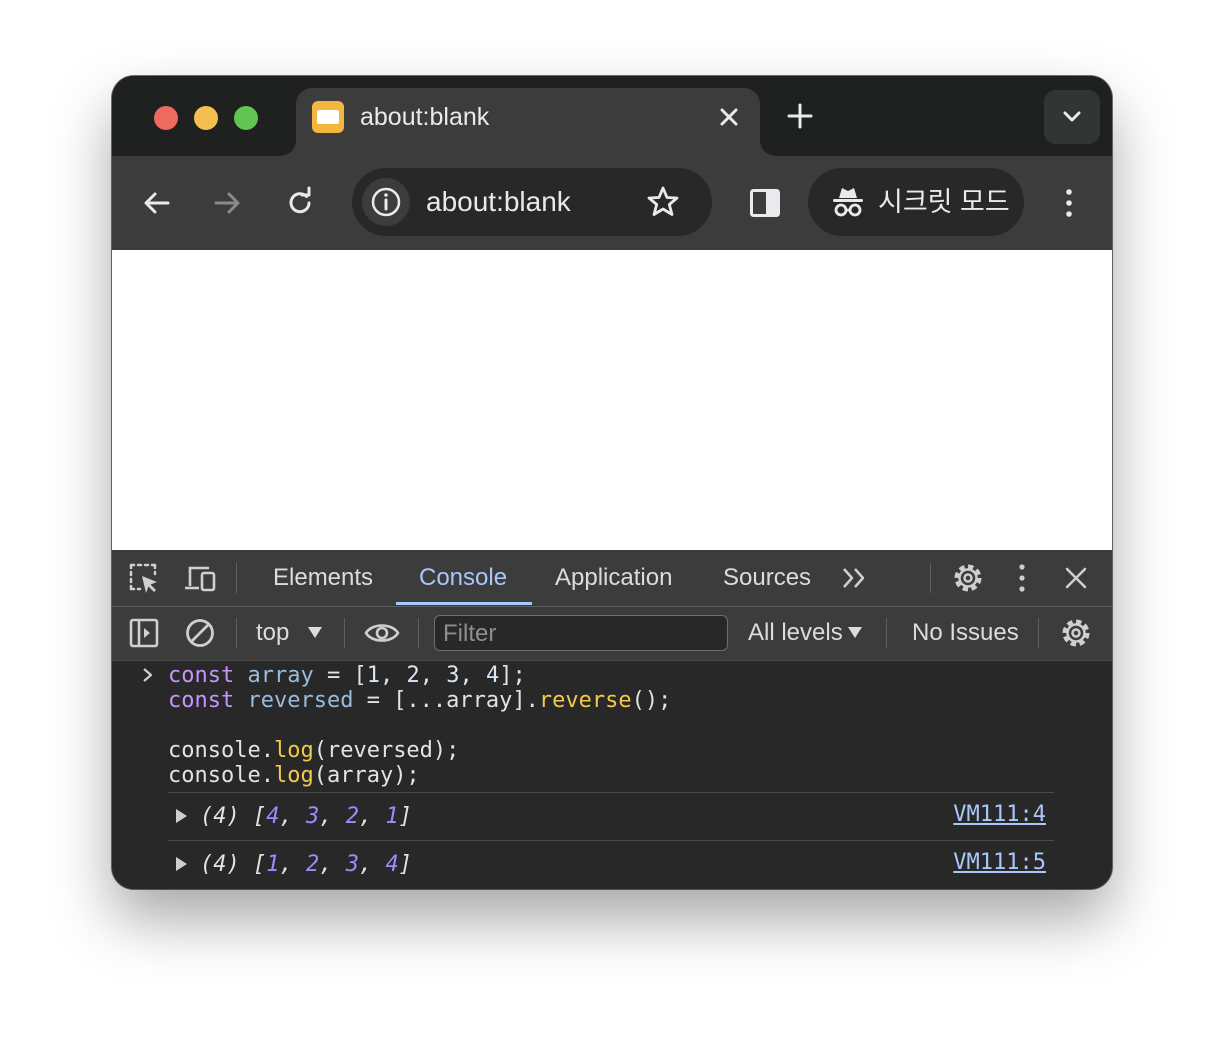 Image resolution: width=1224 pixels, height=1038 pixels. What do you see at coordinates (1076, 633) in the screenshot?
I see `console-settings-gear-icon` at bounding box center [1076, 633].